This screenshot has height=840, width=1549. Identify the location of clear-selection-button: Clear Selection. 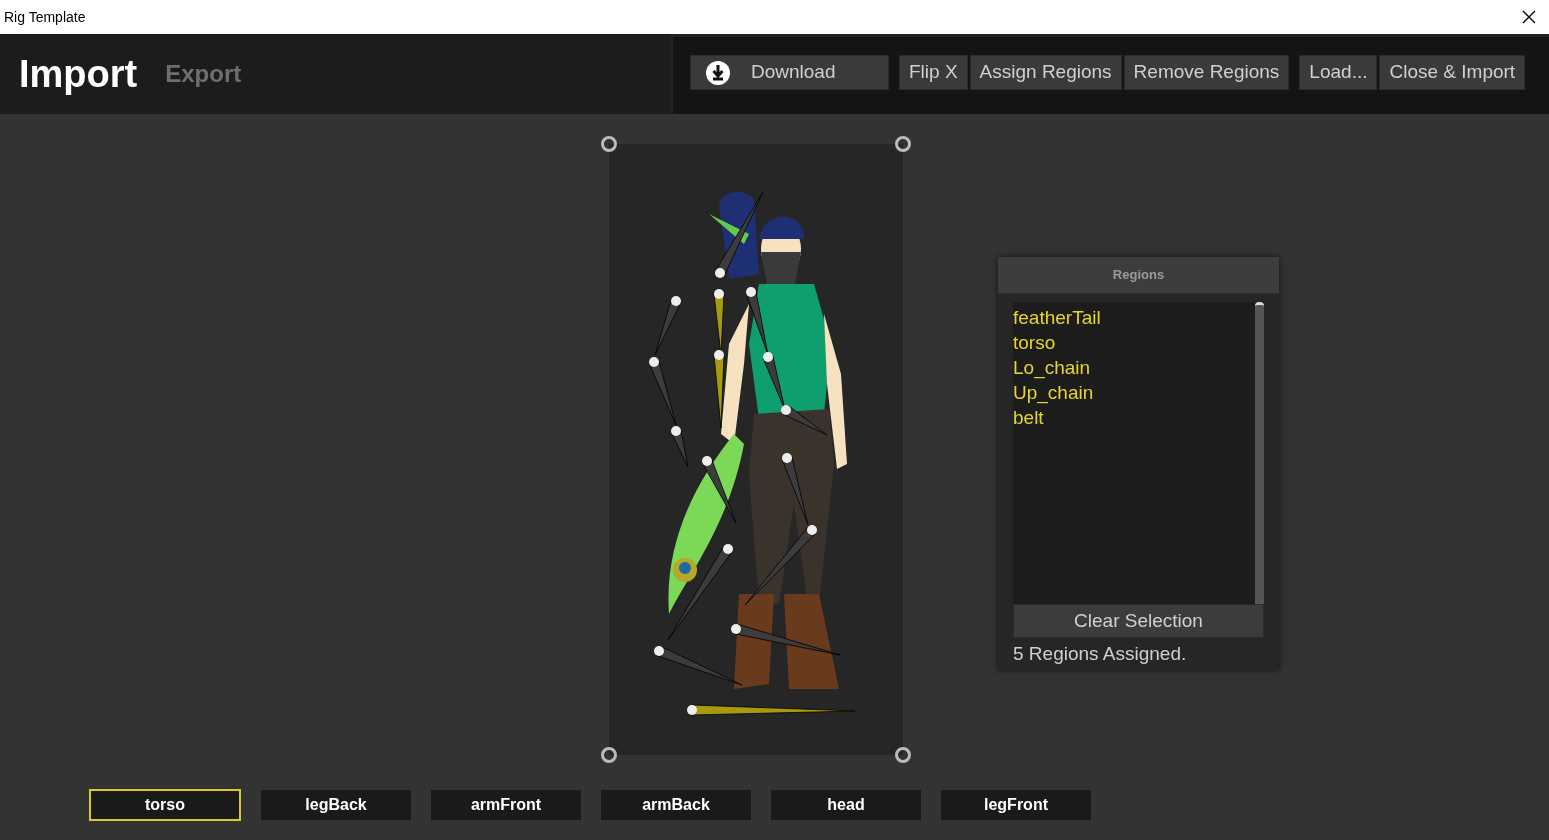
(1138, 621).